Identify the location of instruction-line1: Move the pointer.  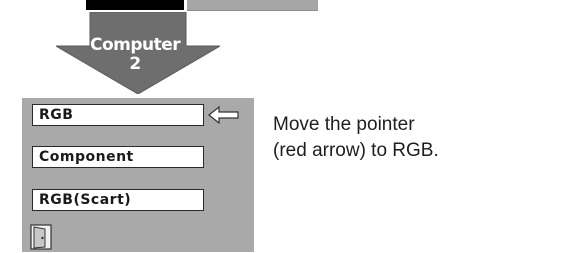
(344, 124).